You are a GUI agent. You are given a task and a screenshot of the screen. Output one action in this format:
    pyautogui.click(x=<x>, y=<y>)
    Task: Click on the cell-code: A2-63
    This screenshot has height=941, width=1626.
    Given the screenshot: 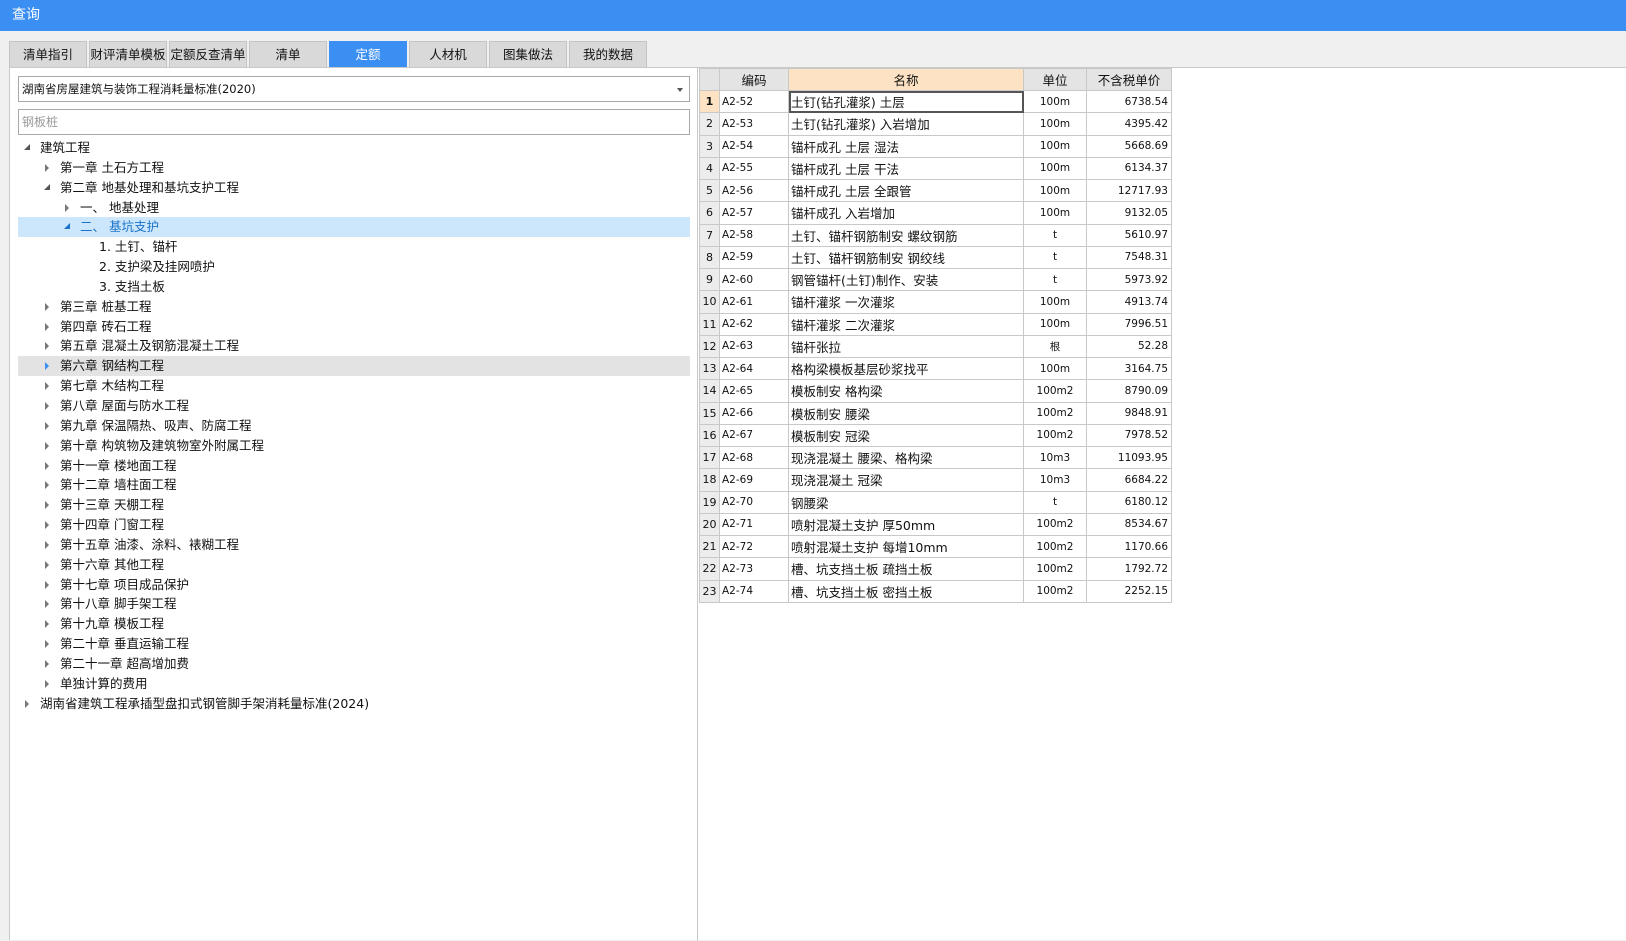 What is the action you would take?
    pyautogui.click(x=754, y=346)
    